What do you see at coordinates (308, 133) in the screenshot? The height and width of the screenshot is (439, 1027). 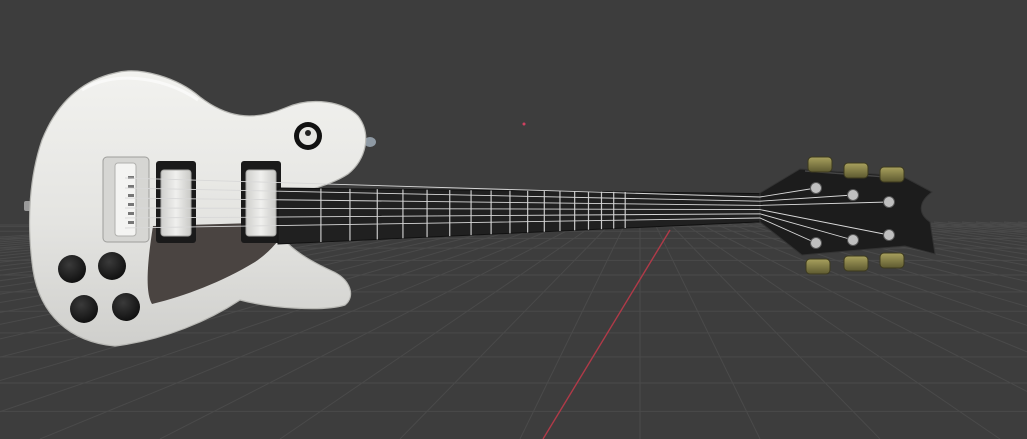 I see `toggle-switch` at bounding box center [308, 133].